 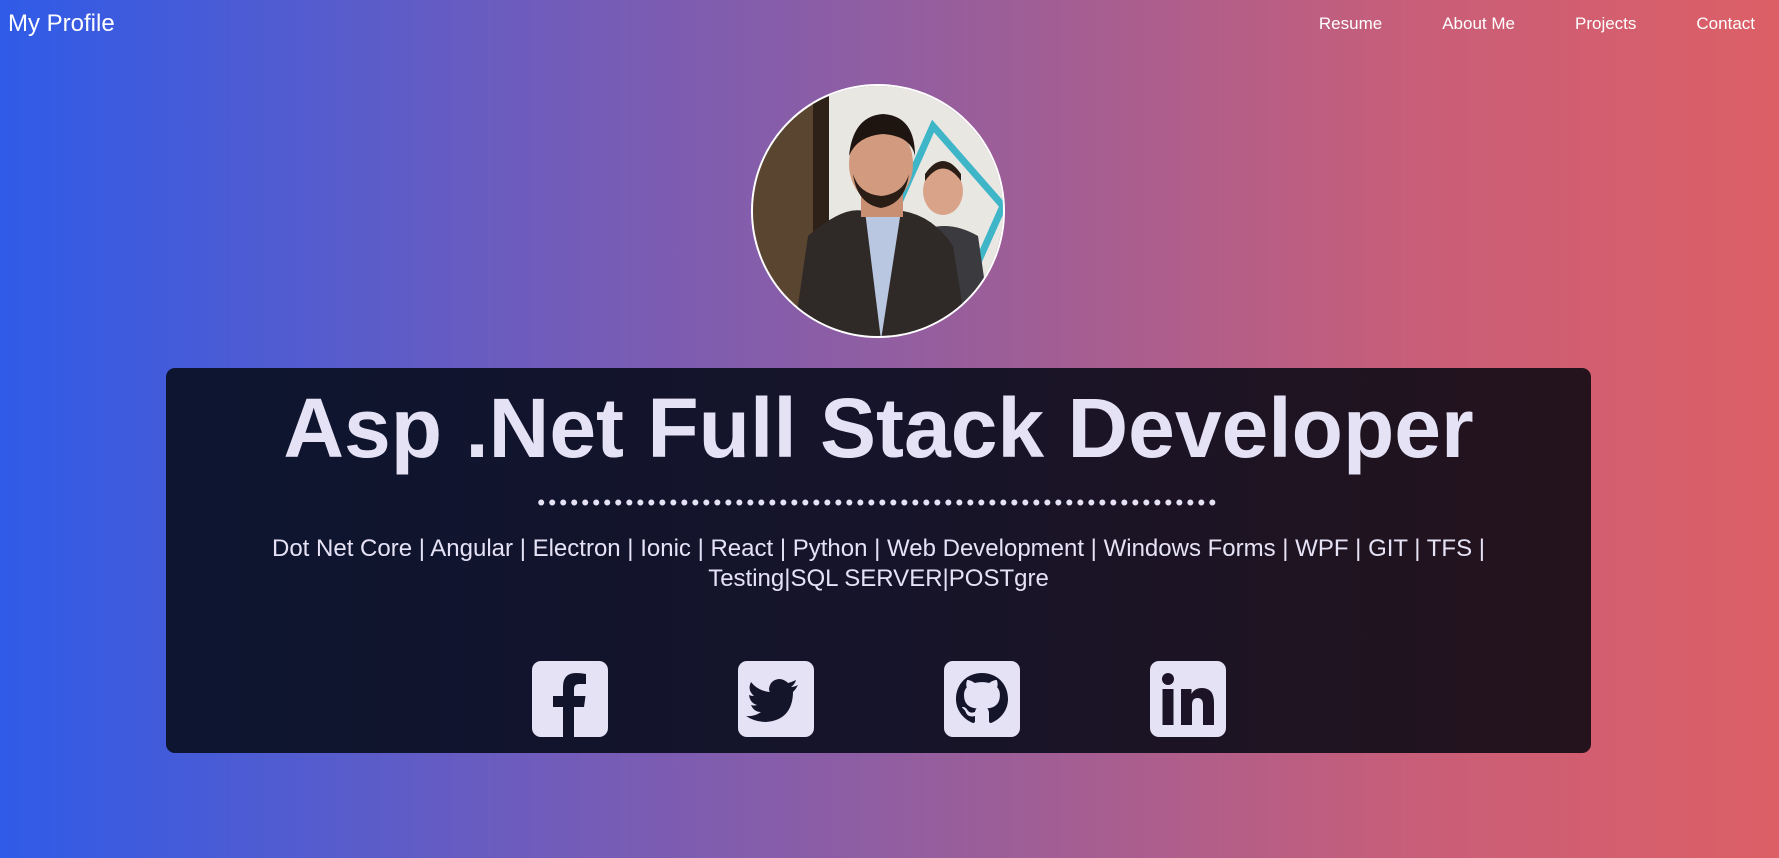 I want to click on nav-link-resume: Resume, so click(x=1350, y=24).